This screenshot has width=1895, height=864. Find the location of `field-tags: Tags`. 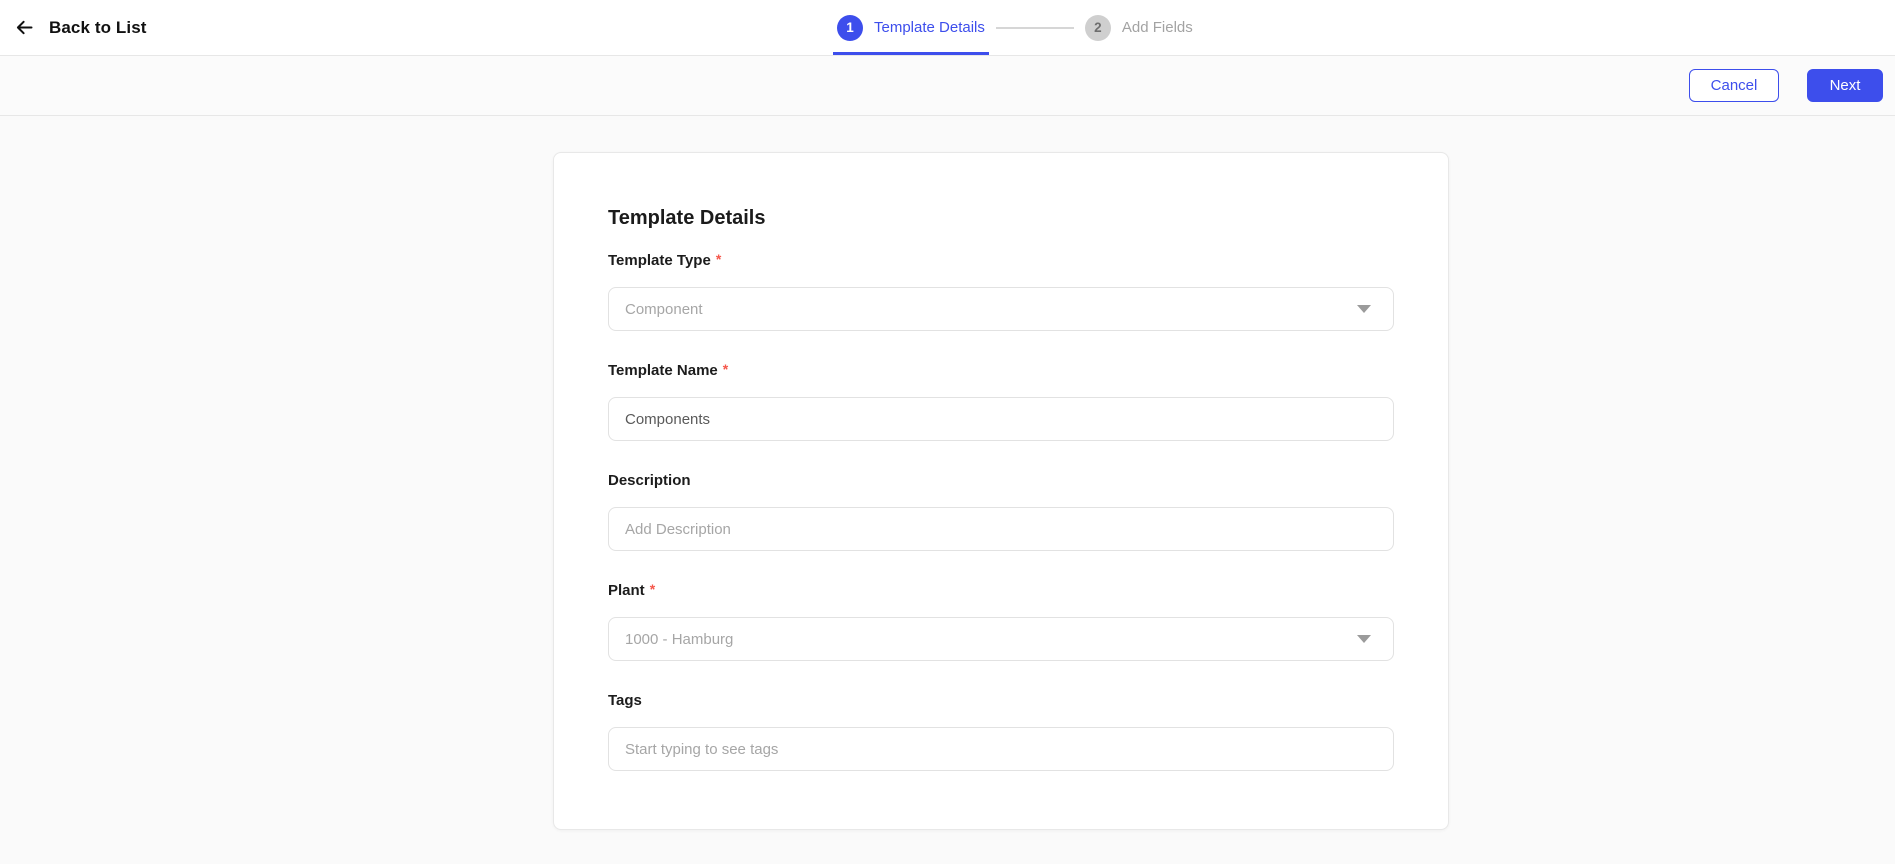

field-tags: Tags is located at coordinates (1001, 731).